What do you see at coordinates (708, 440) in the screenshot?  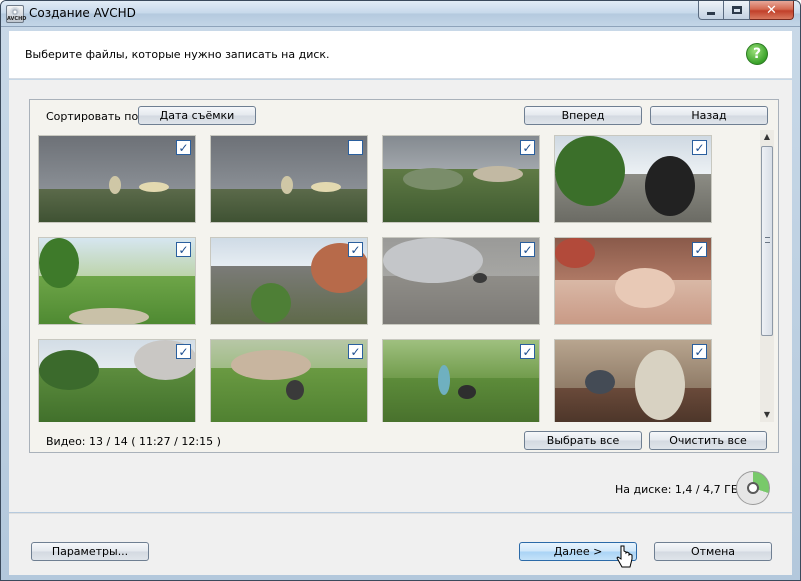 I see `clear-all-button: Очистить все` at bounding box center [708, 440].